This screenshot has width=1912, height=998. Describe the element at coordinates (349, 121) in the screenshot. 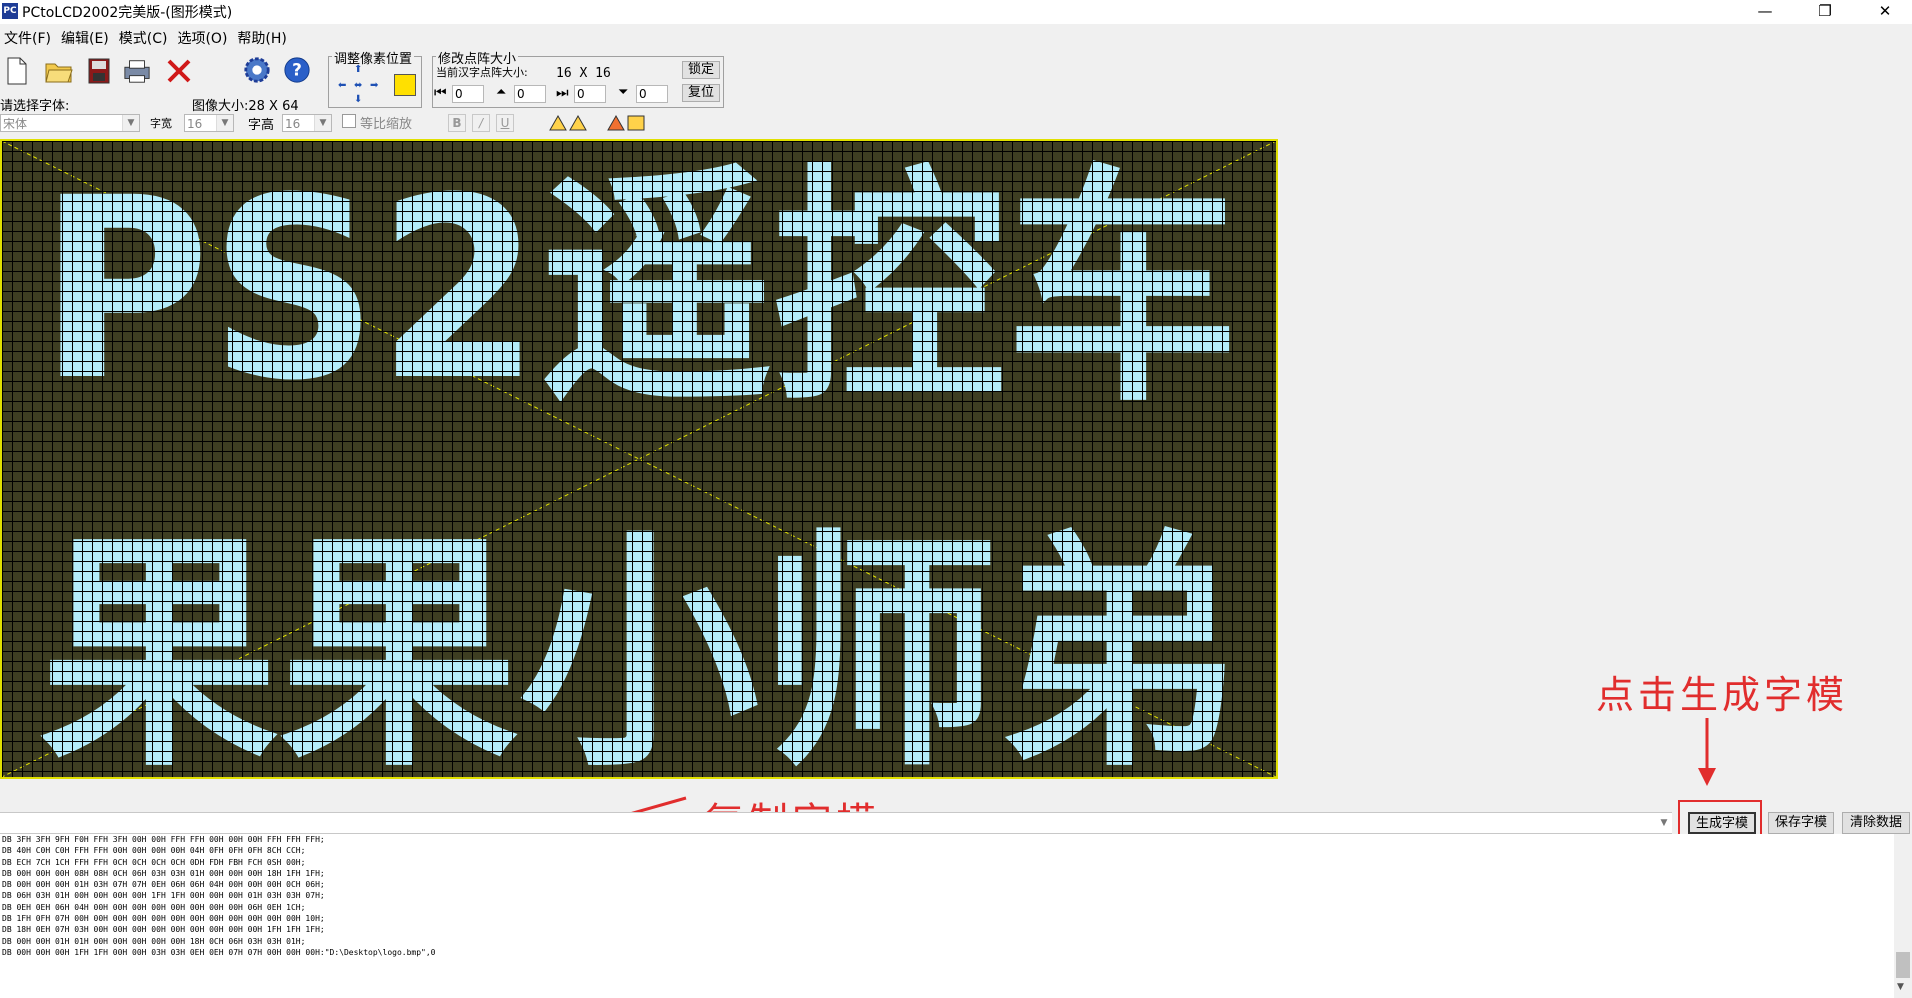

I see `ratio-checkbox` at that location.